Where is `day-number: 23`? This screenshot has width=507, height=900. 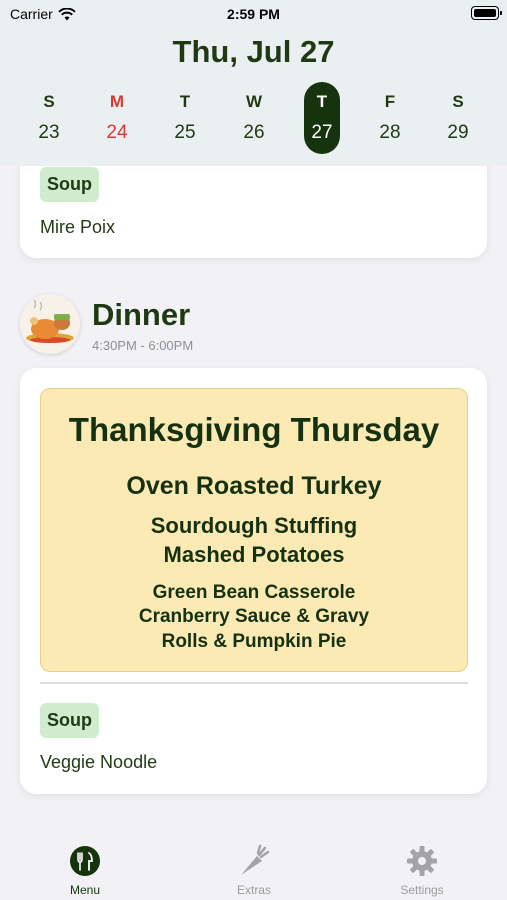 day-number: 23 is located at coordinates (49, 132).